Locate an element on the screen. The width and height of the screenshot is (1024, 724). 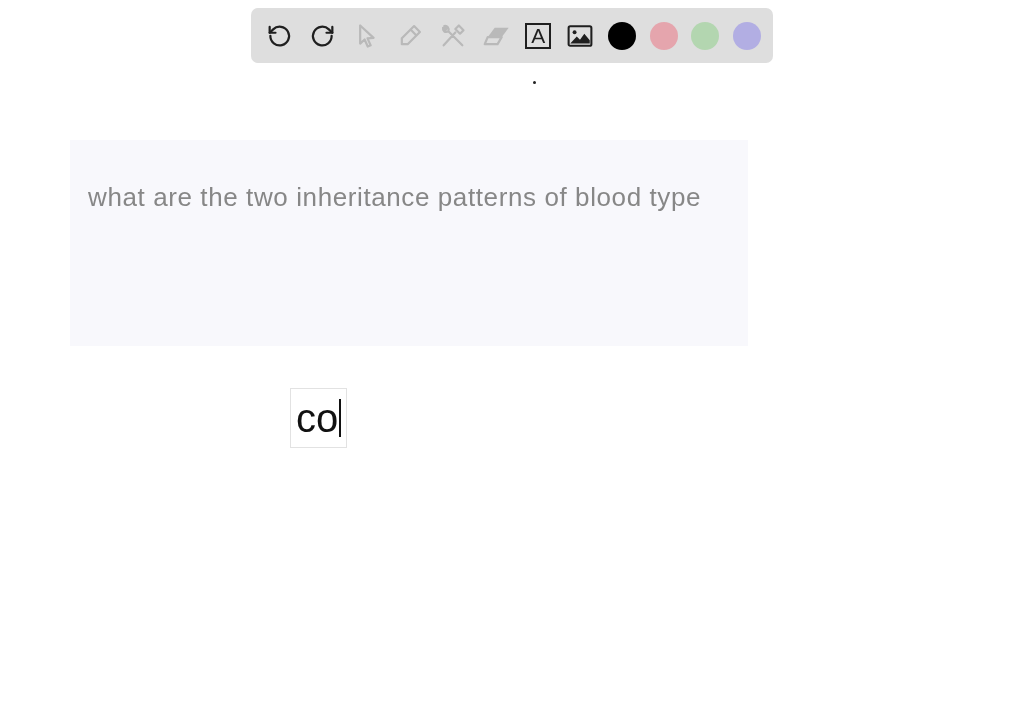
text-cursor-icon is located at coordinates (340, 418).